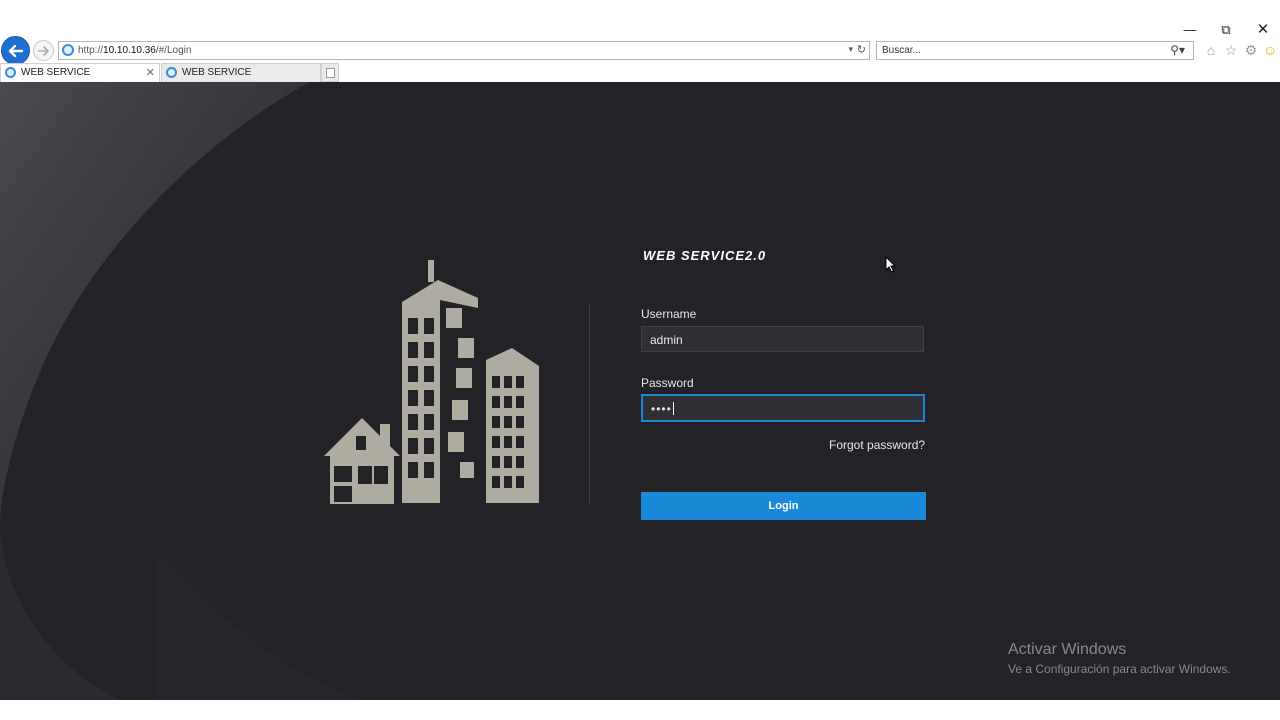  Describe the element at coordinates (640, 710) in the screenshot. I see `bottom-strip` at that location.